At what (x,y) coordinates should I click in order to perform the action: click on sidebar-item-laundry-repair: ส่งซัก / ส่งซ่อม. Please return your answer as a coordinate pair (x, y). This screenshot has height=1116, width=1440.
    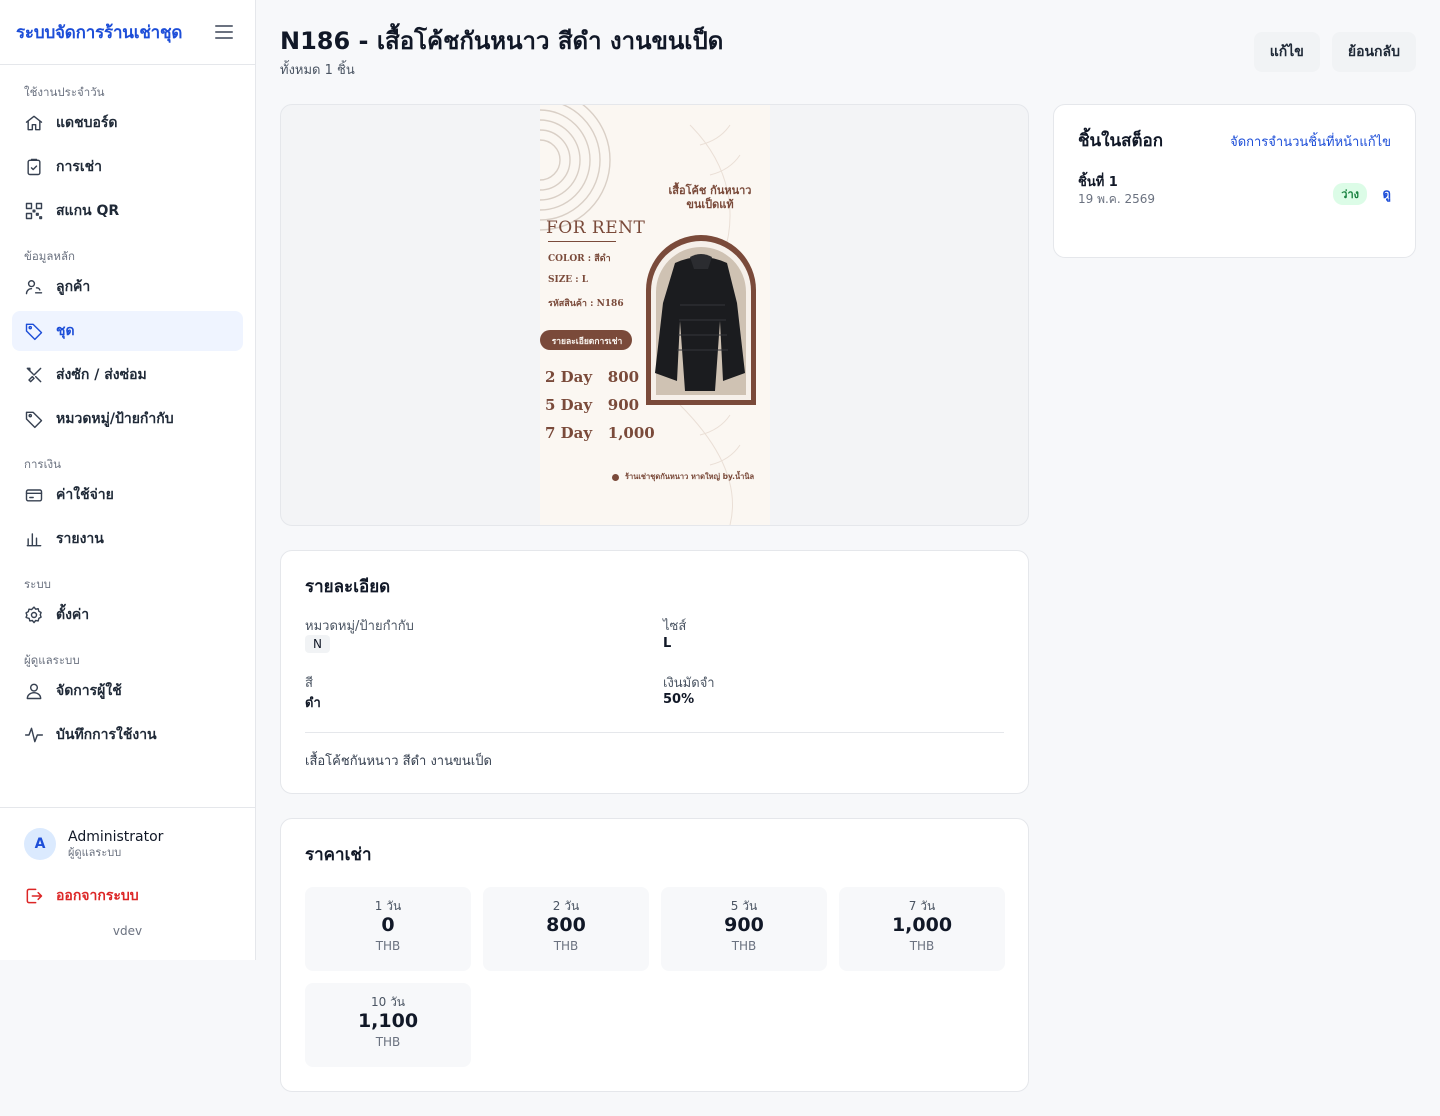
    Looking at the image, I should click on (127, 375).